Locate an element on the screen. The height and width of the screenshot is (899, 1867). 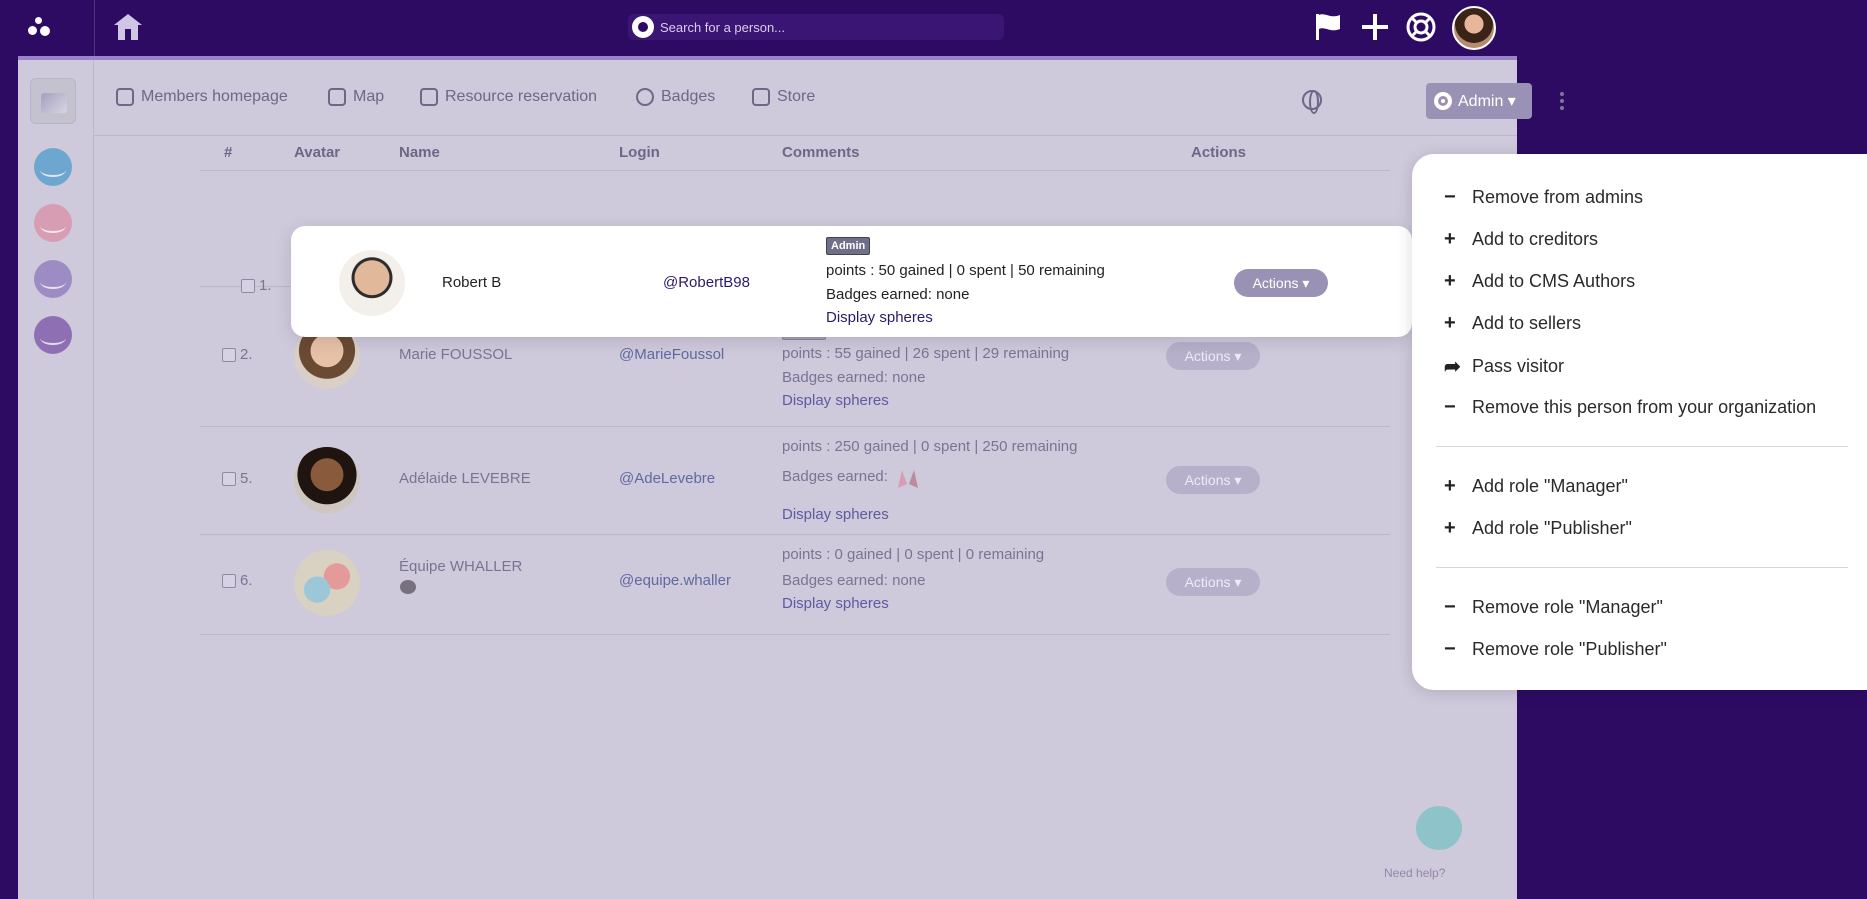
column-header: Comments is located at coordinates (821, 152).